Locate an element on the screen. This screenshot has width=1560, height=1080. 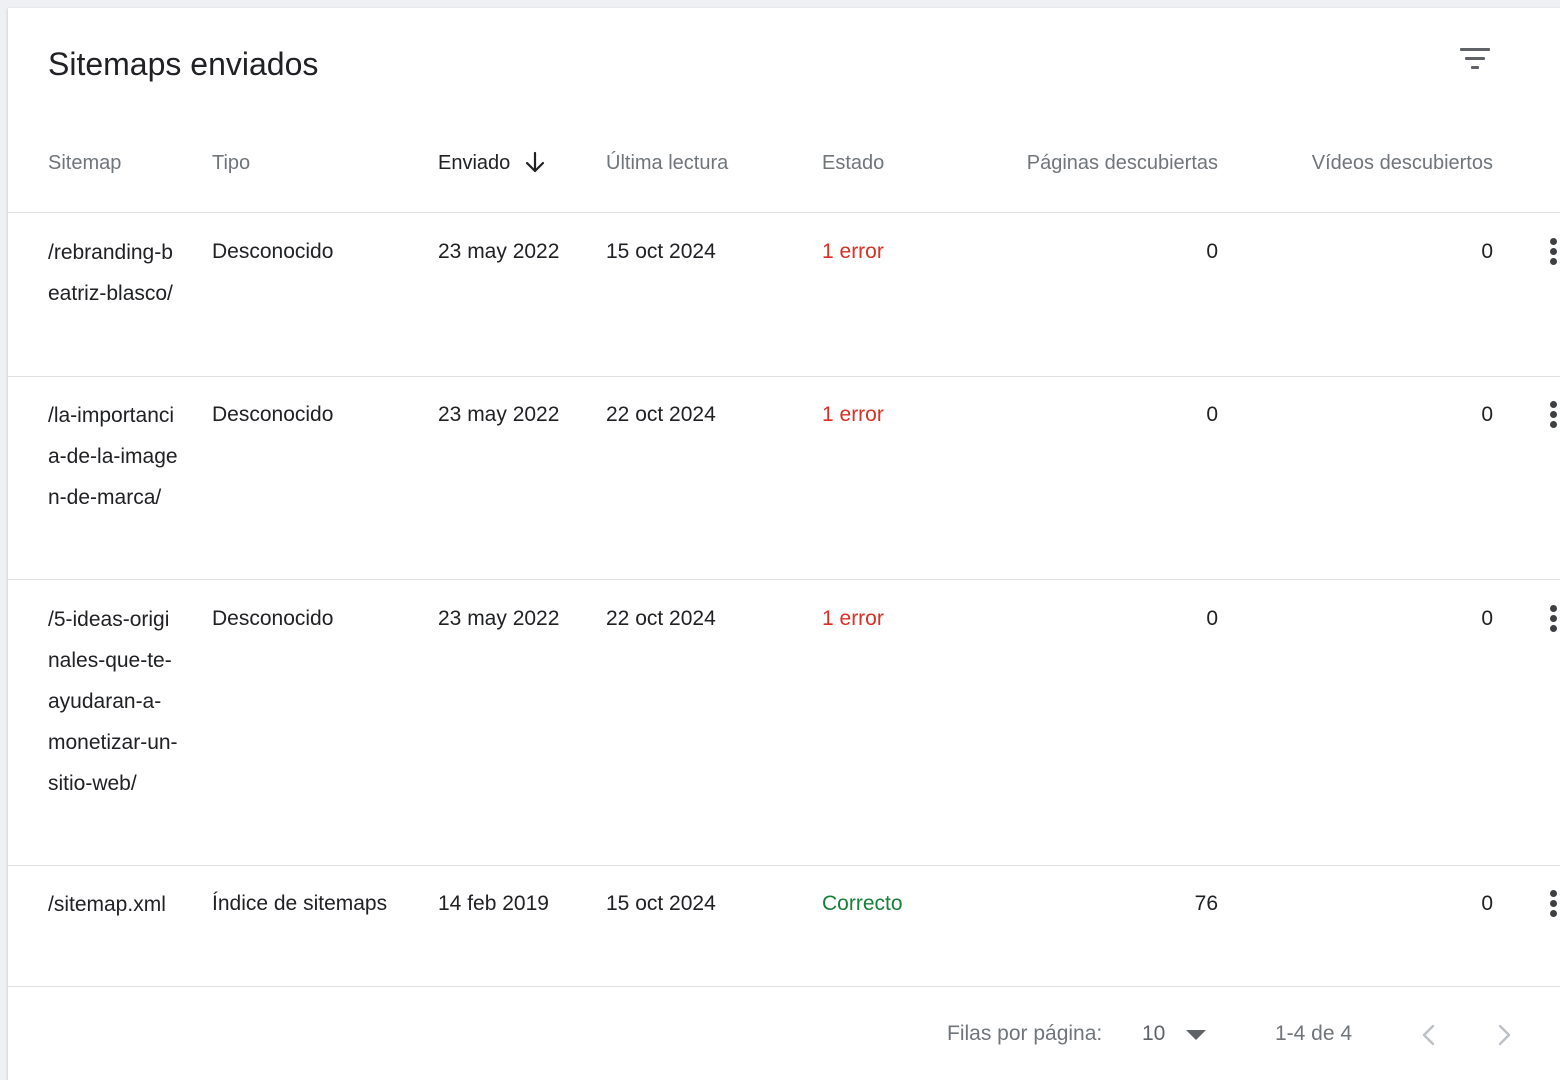
column-header-ultima-lectura: Última lectura is located at coordinates (667, 163).